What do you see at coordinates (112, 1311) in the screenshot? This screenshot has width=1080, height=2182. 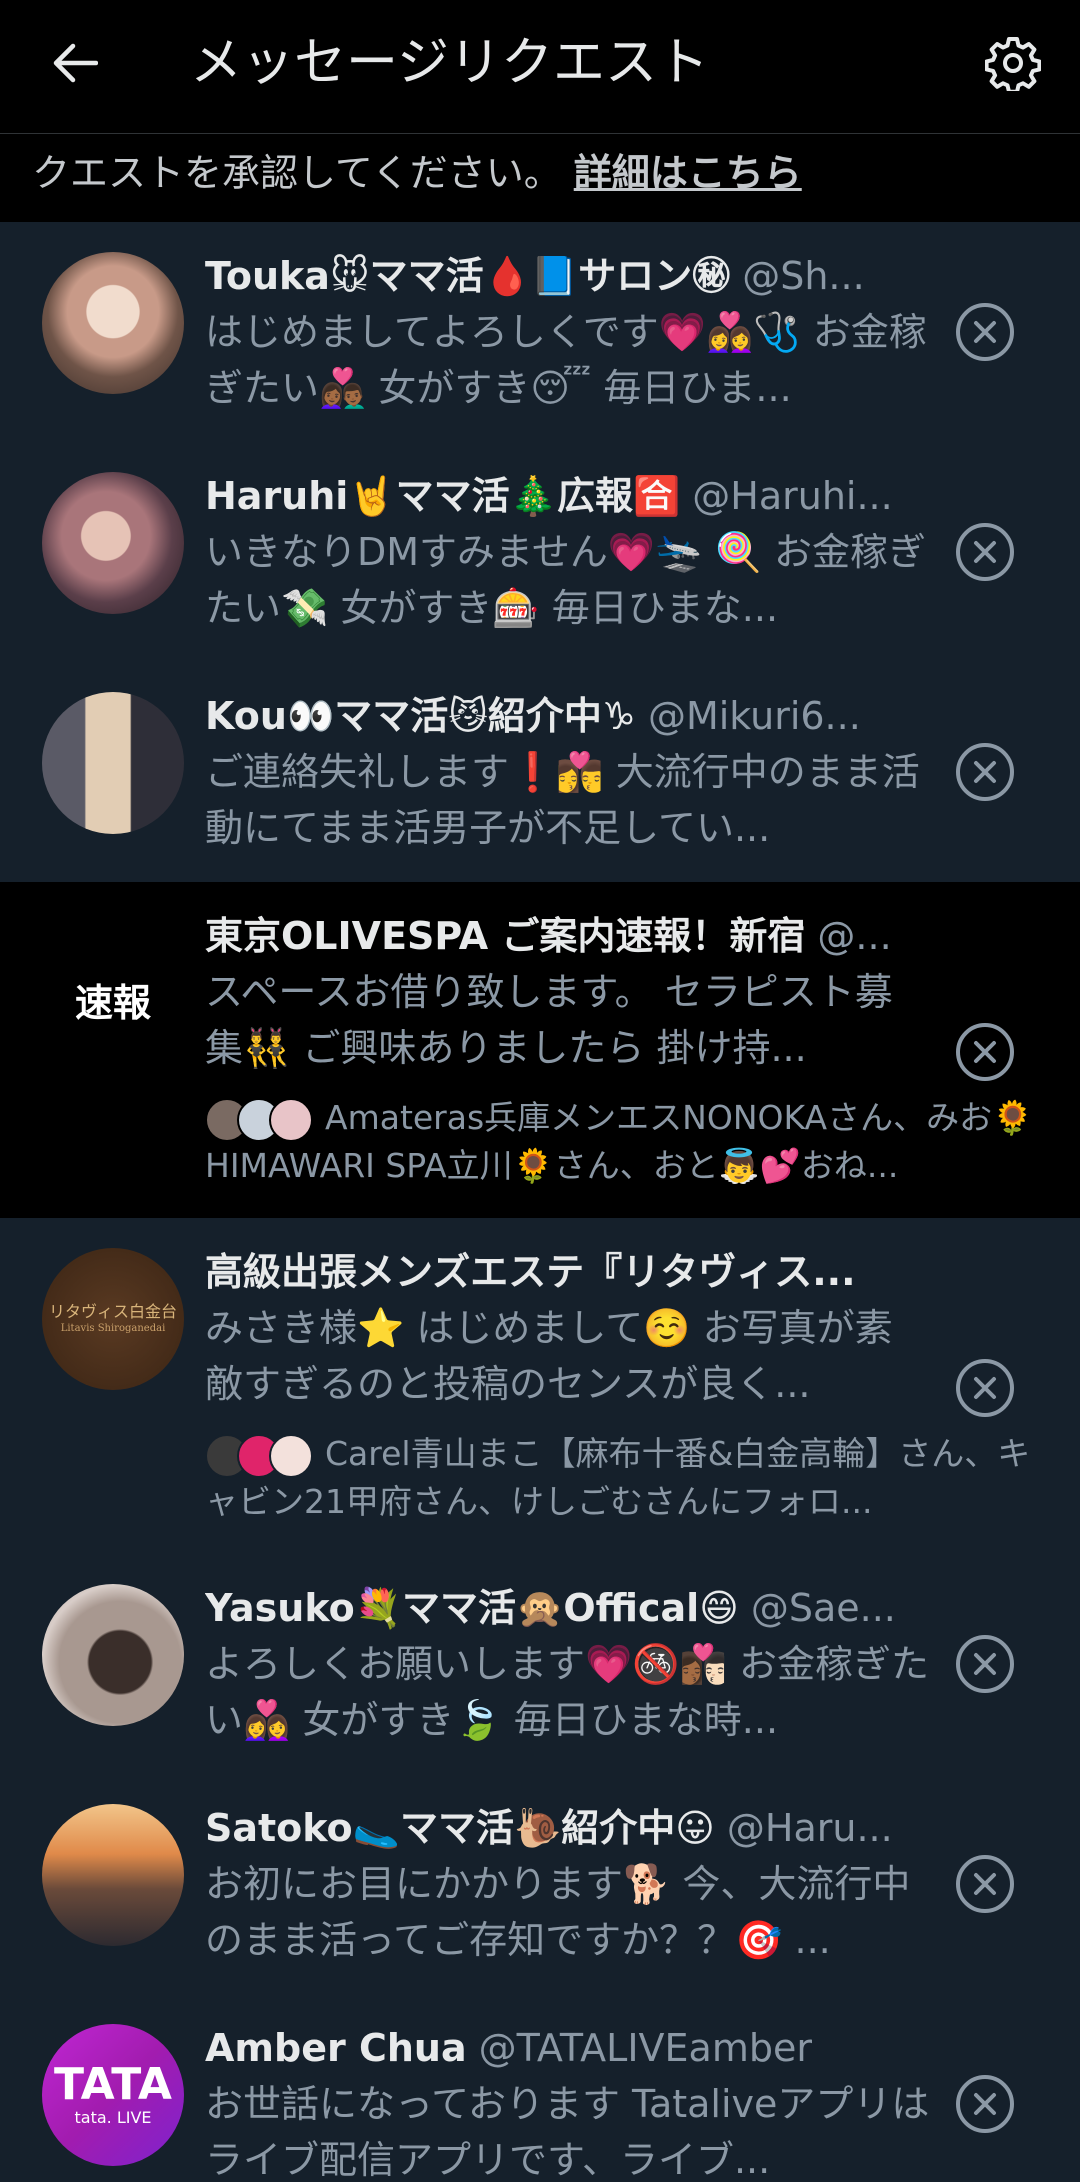 I see `avatar-label: リタヴィス白金台` at bounding box center [112, 1311].